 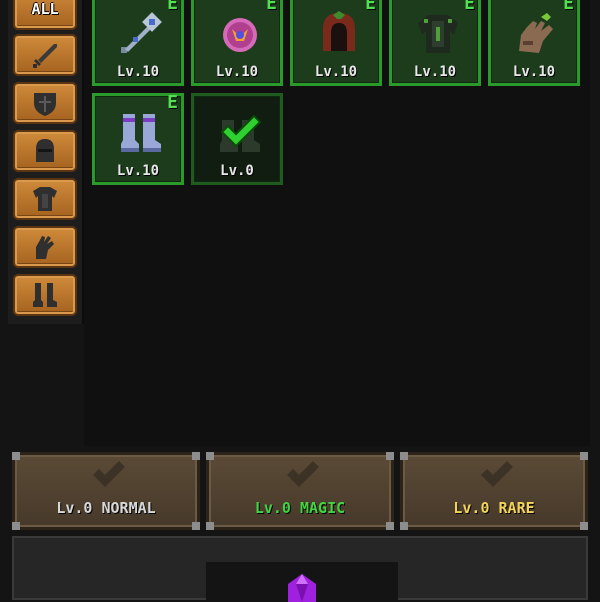 I want to click on armor-icon, so click(x=45, y=199).